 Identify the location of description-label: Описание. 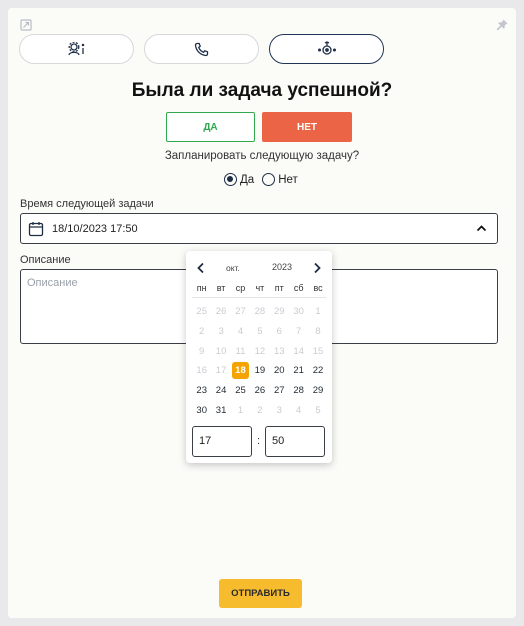
(45, 260).